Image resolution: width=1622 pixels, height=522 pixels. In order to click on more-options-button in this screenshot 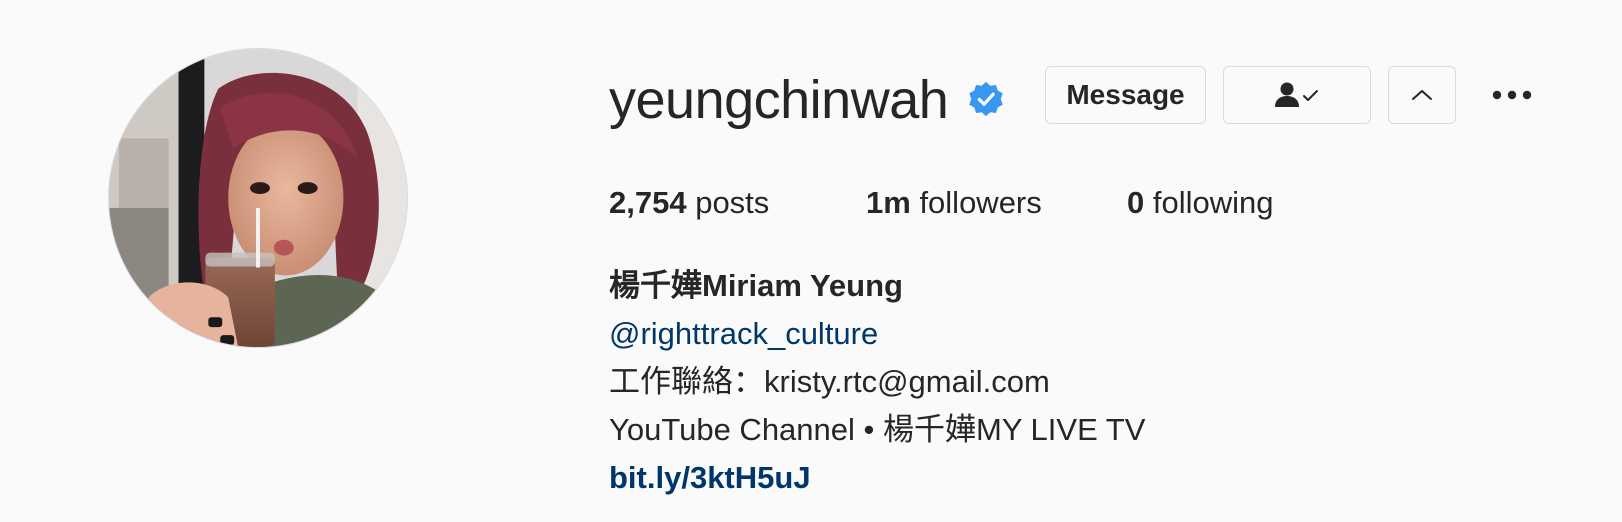, I will do `click(1512, 95)`.